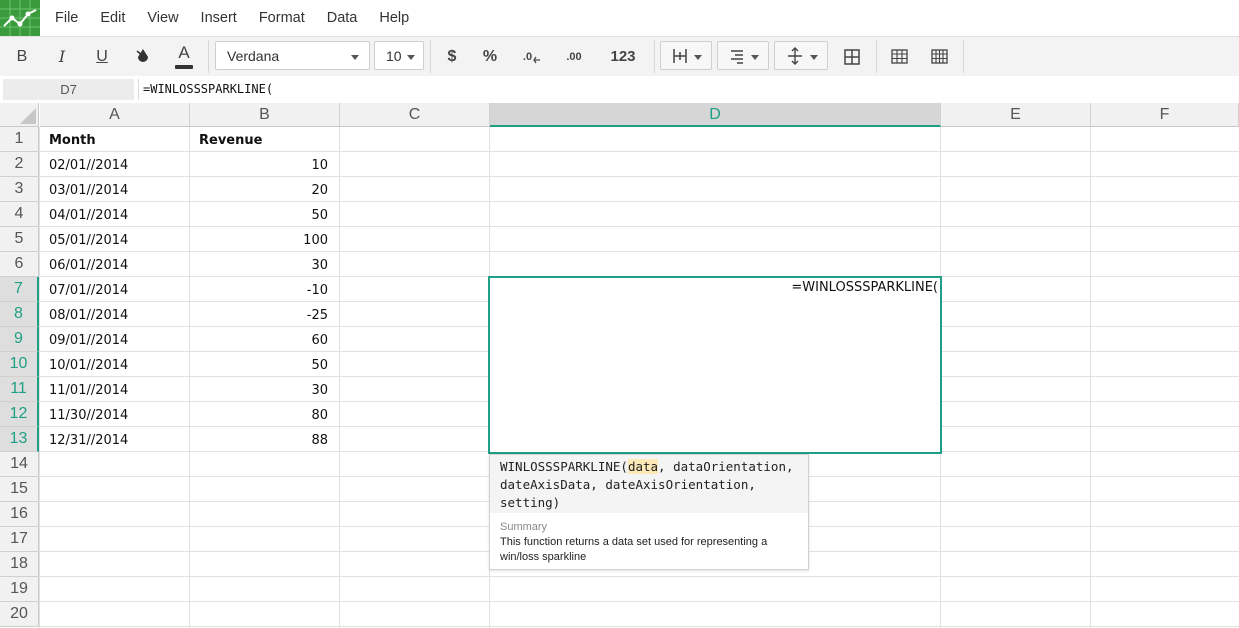 The height and width of the screenshot is (628, 1239). Describe the element at coordinates (19, 314) in the screenshot. I see `row-header-8: 8` at that location.